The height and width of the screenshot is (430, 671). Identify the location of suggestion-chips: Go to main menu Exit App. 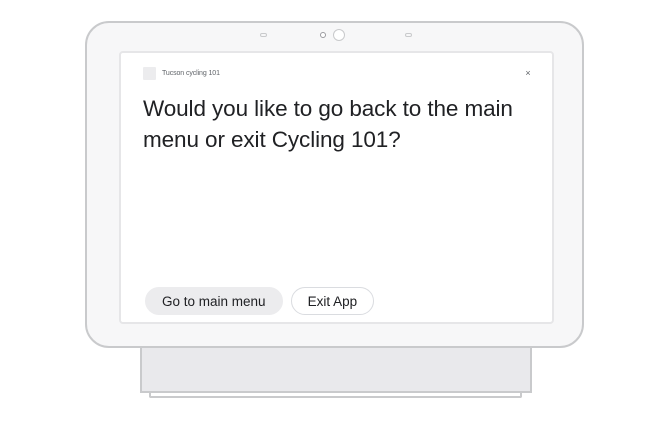
(260, 301).